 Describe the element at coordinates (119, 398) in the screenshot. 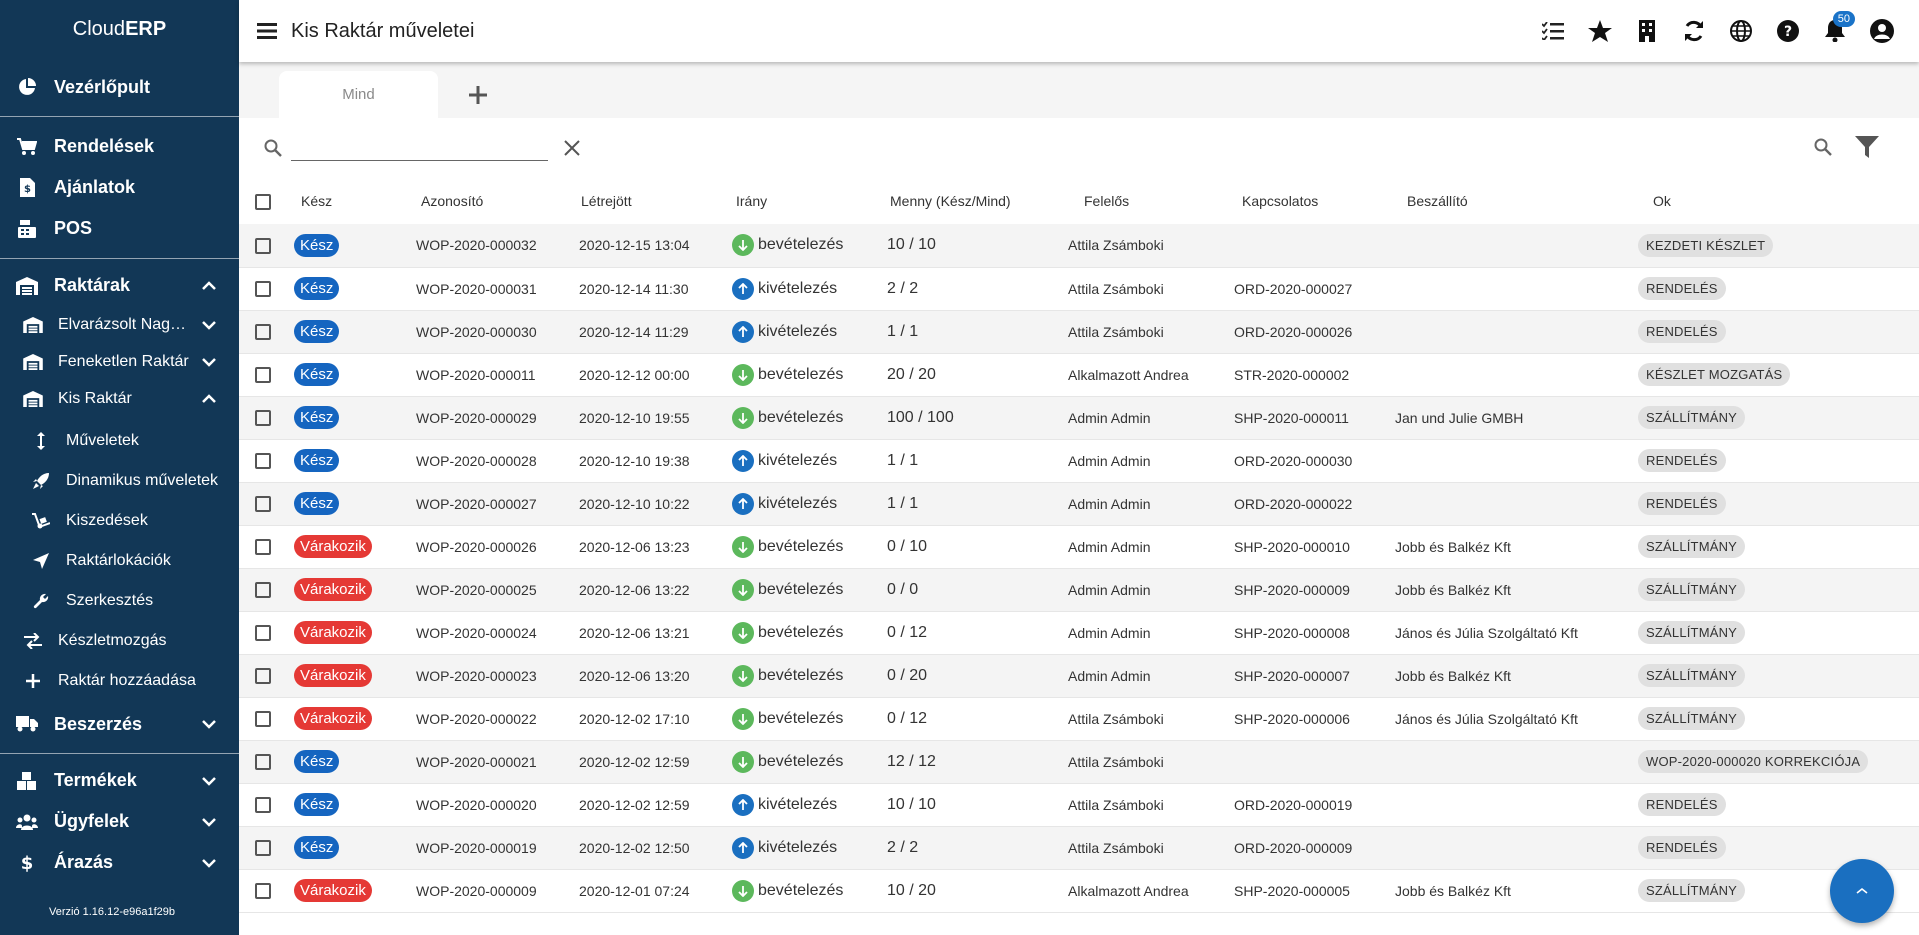

I see `sidebar-item-wh-kis: Kis Raktár` at that location.